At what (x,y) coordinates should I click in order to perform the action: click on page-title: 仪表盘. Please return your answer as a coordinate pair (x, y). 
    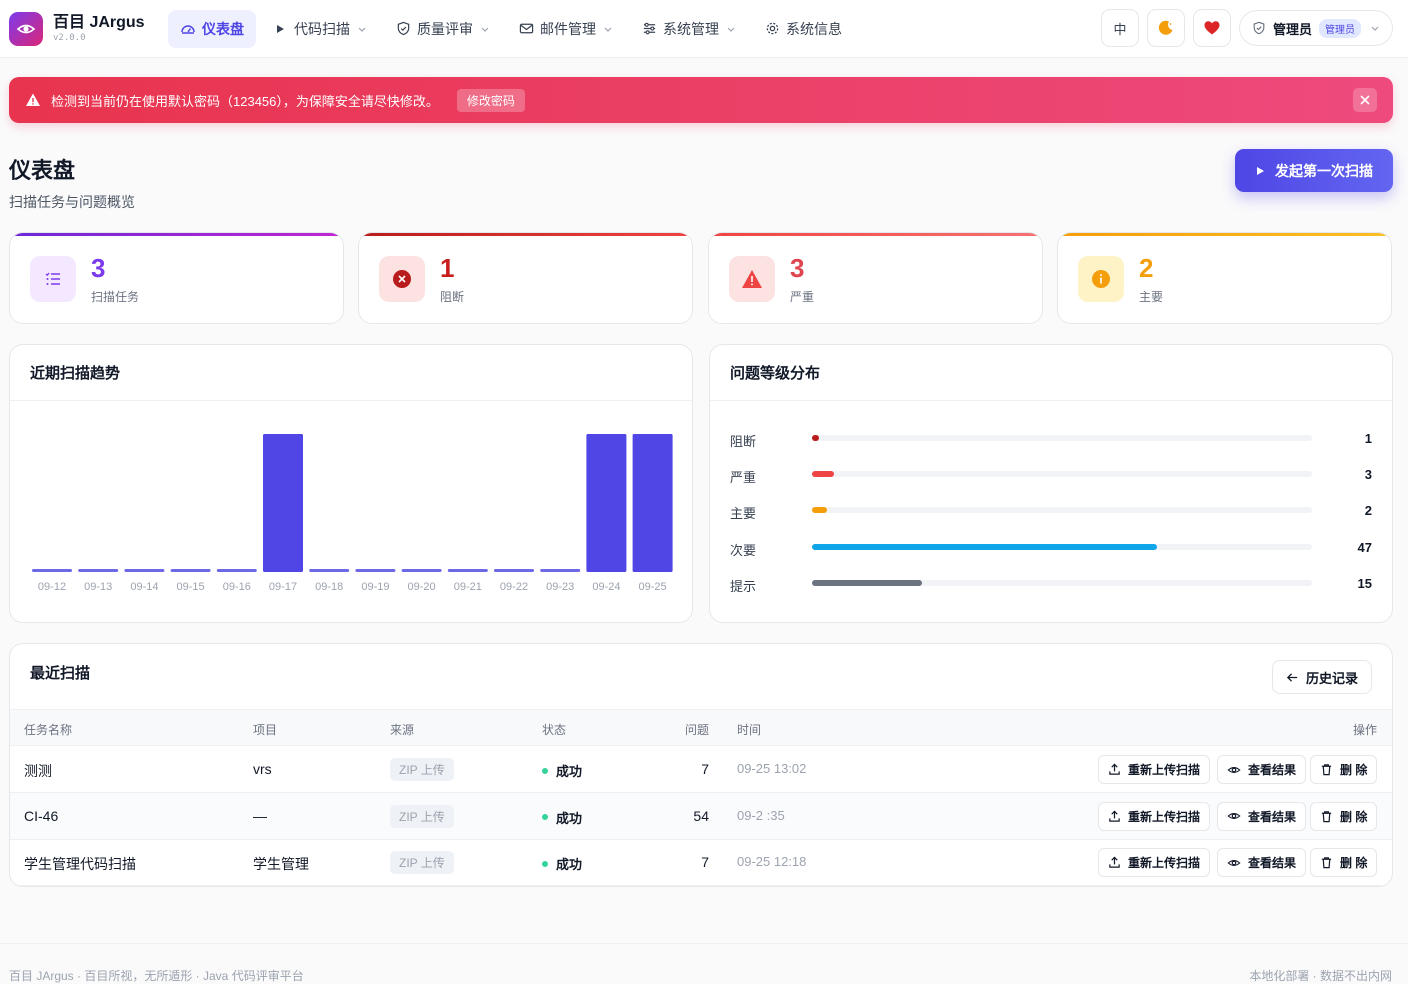
    Looking at the image, I should click on (42, 170).